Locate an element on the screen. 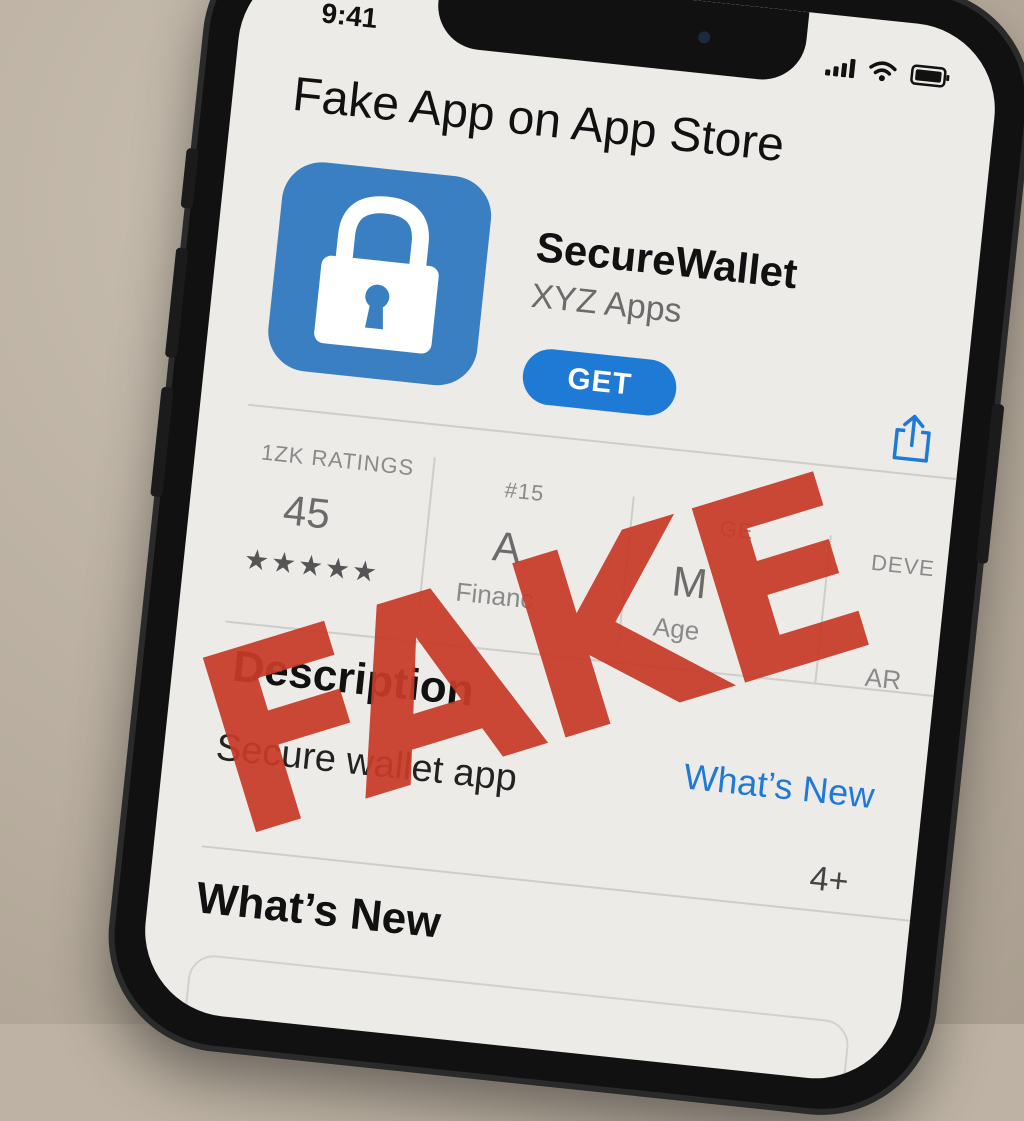 This screenshot has height=1121, width=1024. battery-icon is located at coordinates (930, 76).